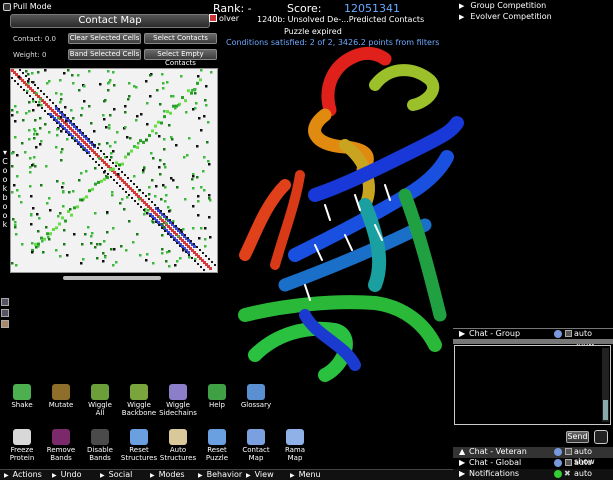 The height and width of the screenshot is (480, 613). Describe the element at coordinates (256, 450) in the screenshot. I see `contact-map-tool: Contact Map` at that location.